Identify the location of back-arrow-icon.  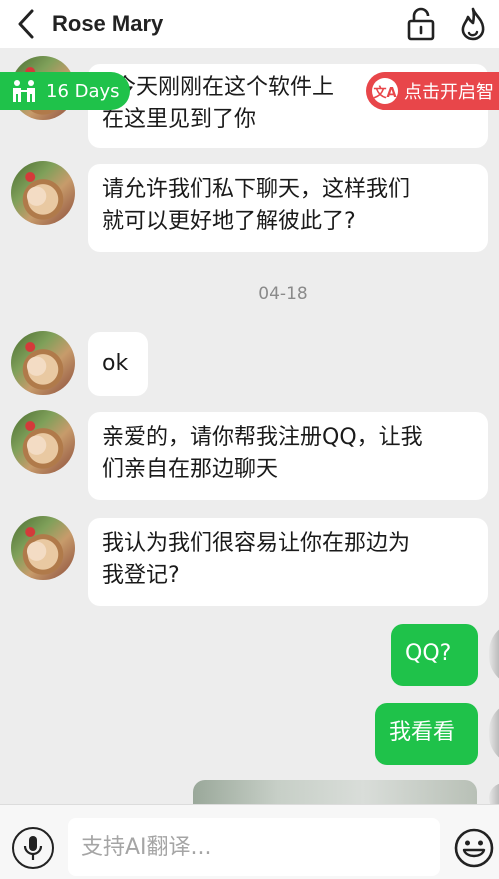
(26, 24).